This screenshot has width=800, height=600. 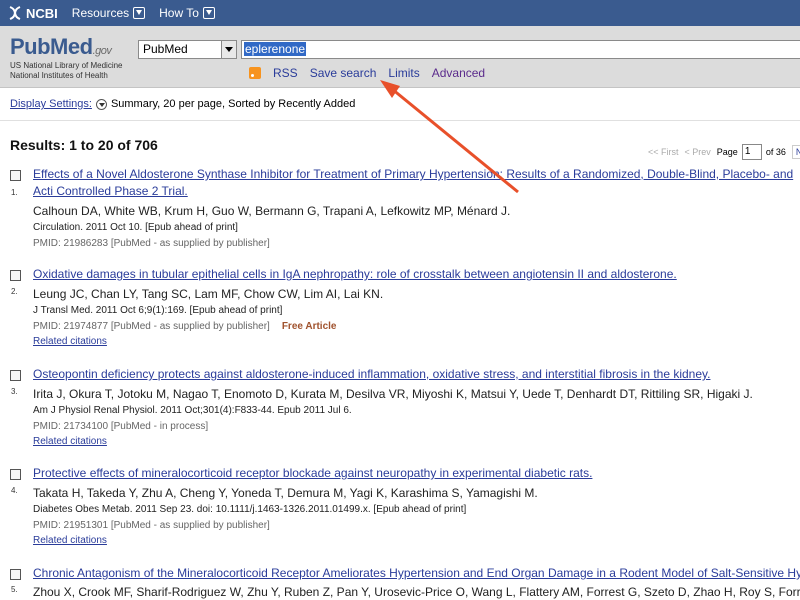 I want to click on search-input-value: eplerenone, so click(x=275, y=49).